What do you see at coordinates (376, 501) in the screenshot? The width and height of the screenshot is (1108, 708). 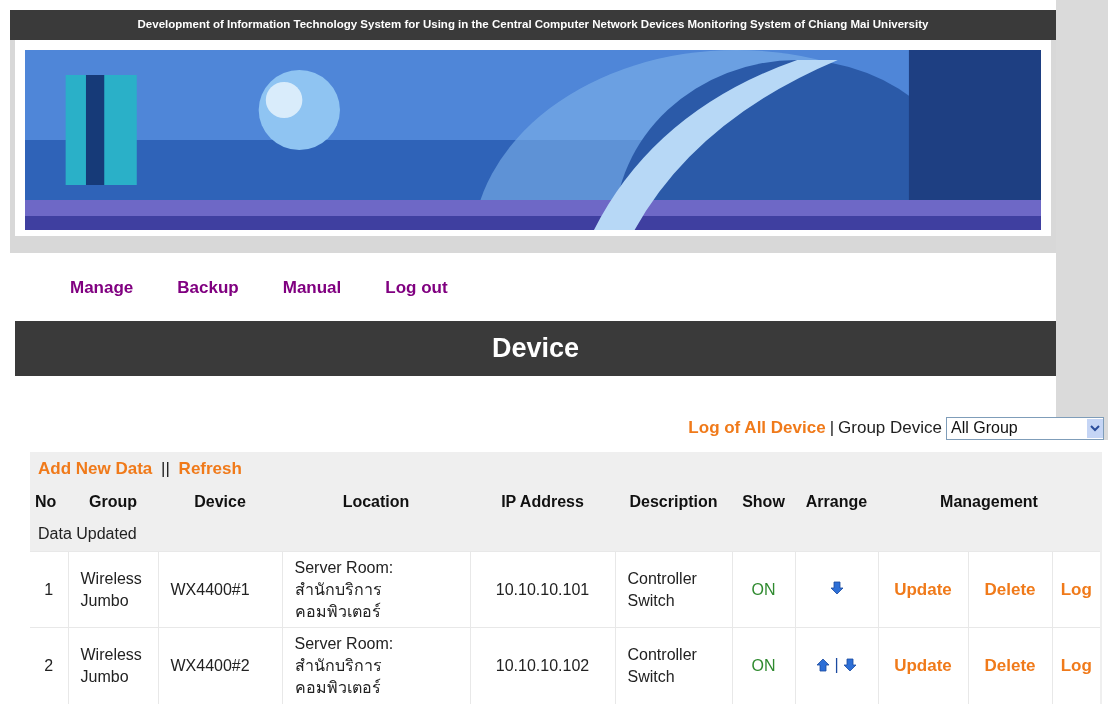 I see `column-header: Location` at bounding box center [376, 501].